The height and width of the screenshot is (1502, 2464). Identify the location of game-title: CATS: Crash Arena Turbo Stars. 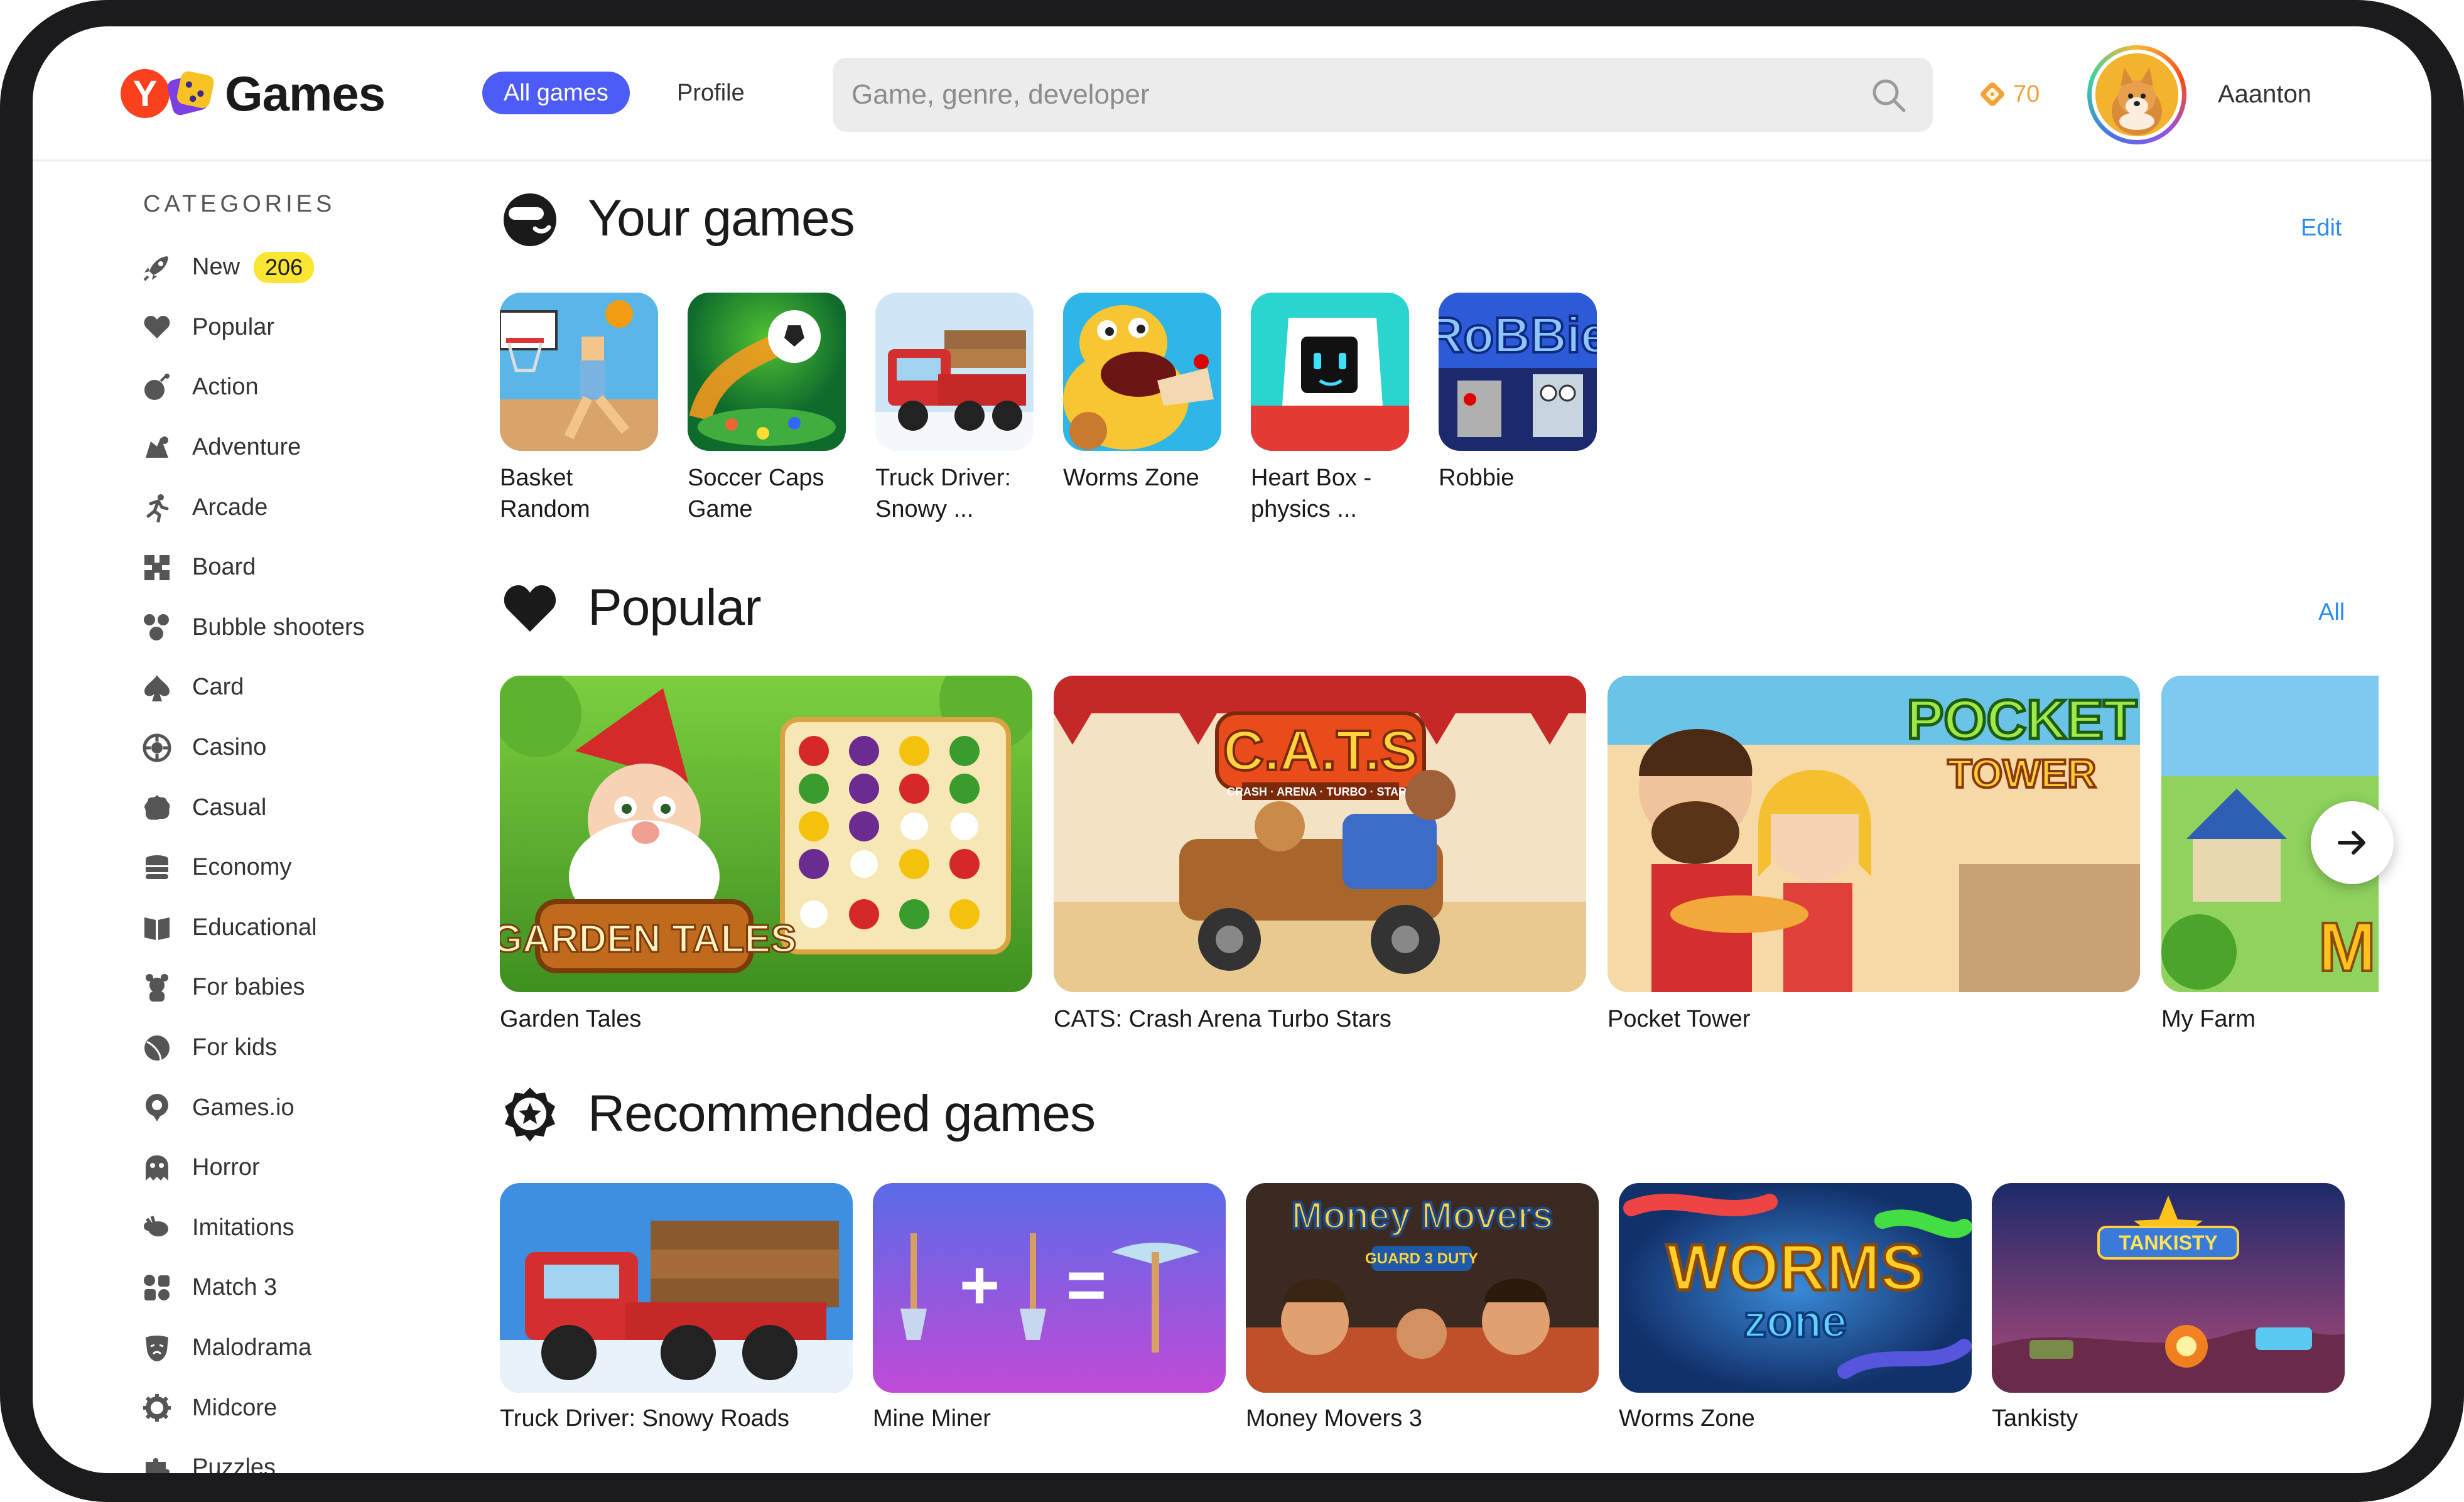
(1320, 1019).